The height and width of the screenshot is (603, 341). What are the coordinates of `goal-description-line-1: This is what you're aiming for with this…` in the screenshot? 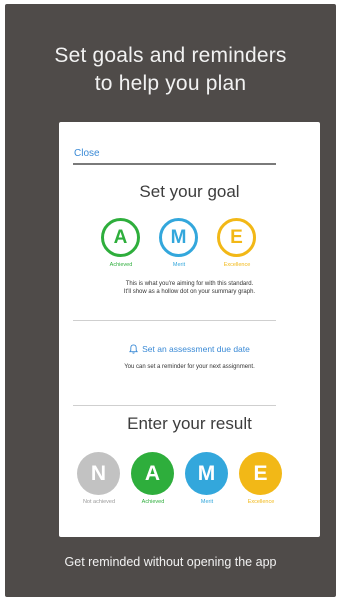 It's located at (189, 284).